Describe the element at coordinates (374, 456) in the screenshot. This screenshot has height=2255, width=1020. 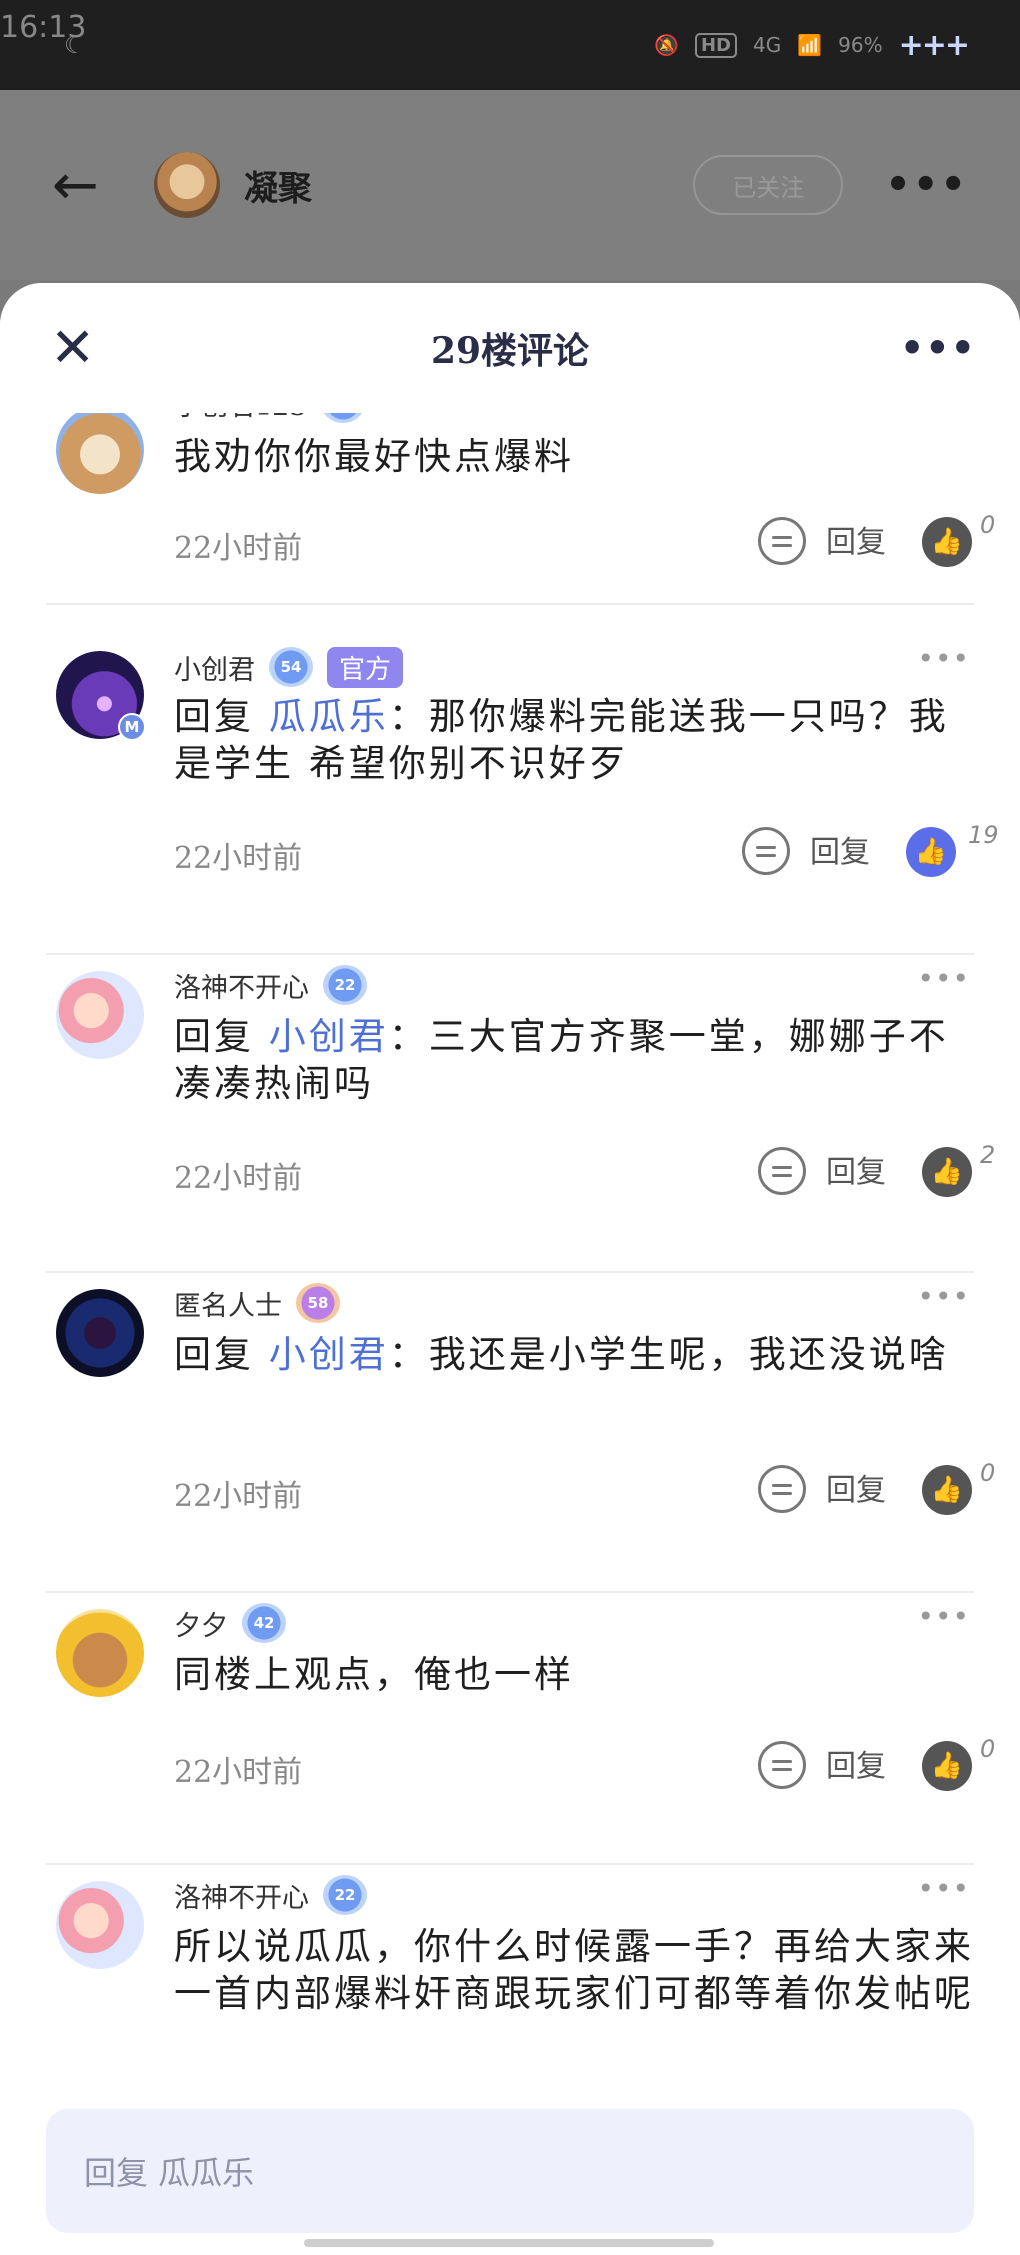
I see `comment-text: 我劝你你最好快点爆料` at that location.